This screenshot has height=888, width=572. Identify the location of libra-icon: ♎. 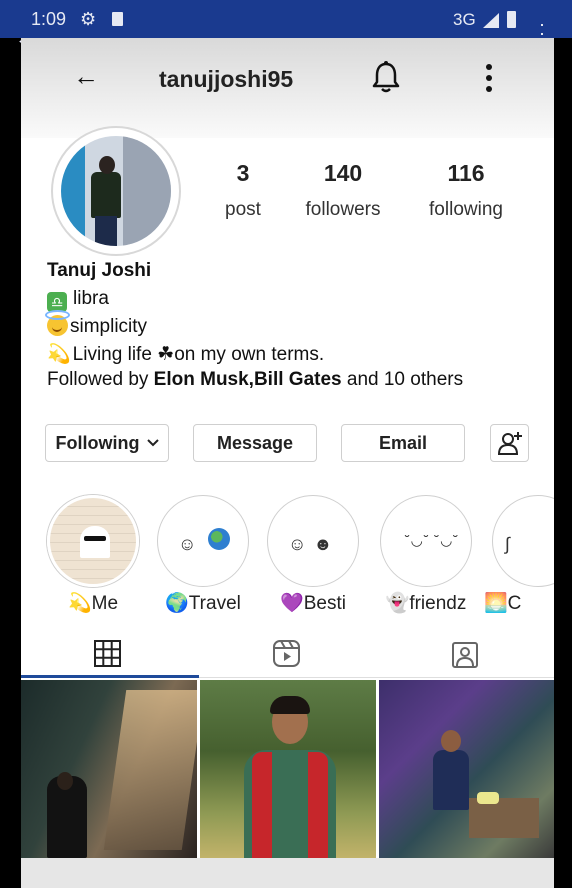
(57, 302).